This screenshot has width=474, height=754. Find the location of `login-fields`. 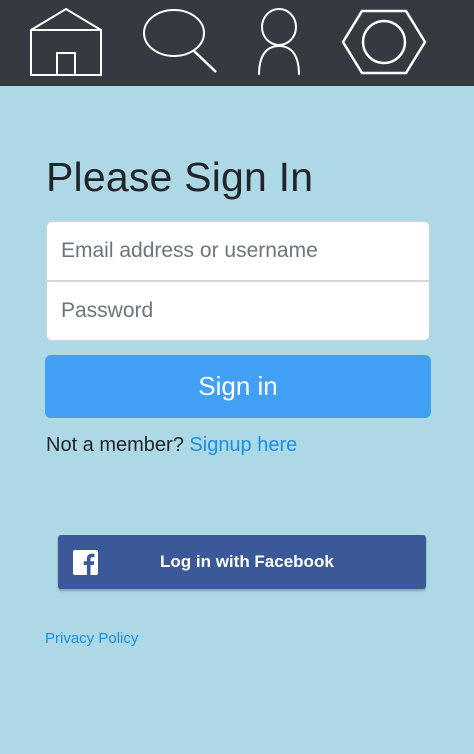

login-fields is located at coordinates (238, 281).